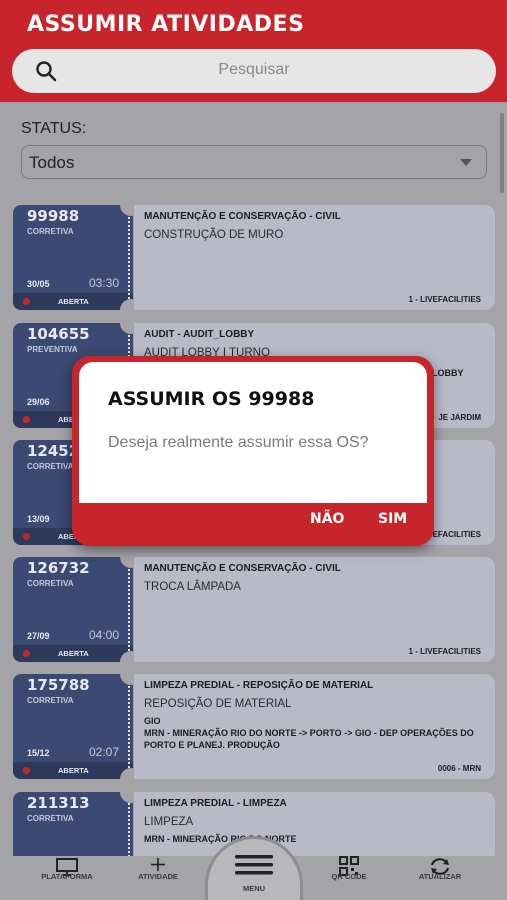 This screenshot has width=507, height=900. I want to click on hamburger-icon, so click(254, 865).